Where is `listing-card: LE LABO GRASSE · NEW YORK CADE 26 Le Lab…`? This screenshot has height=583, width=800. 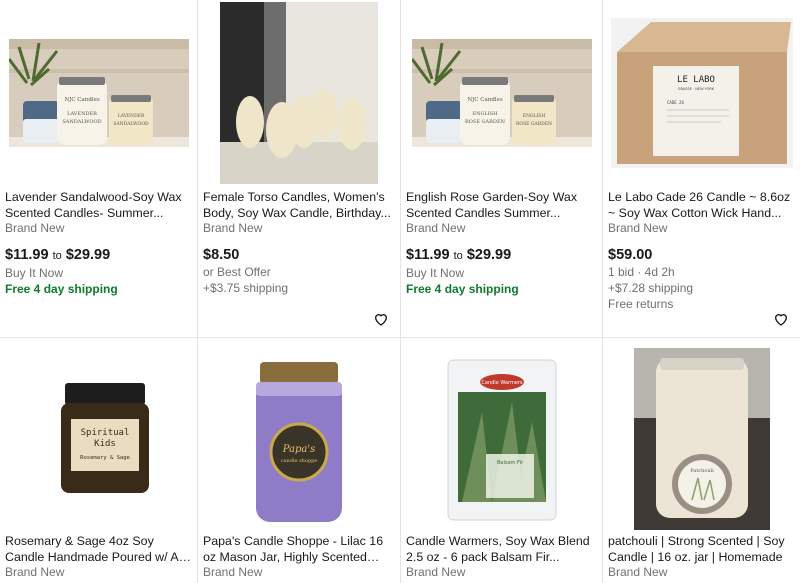
listing-card: LE LABO GRASSE · NEW YORK CADE 26 Le Lab… is located at coordinates (701, 169).